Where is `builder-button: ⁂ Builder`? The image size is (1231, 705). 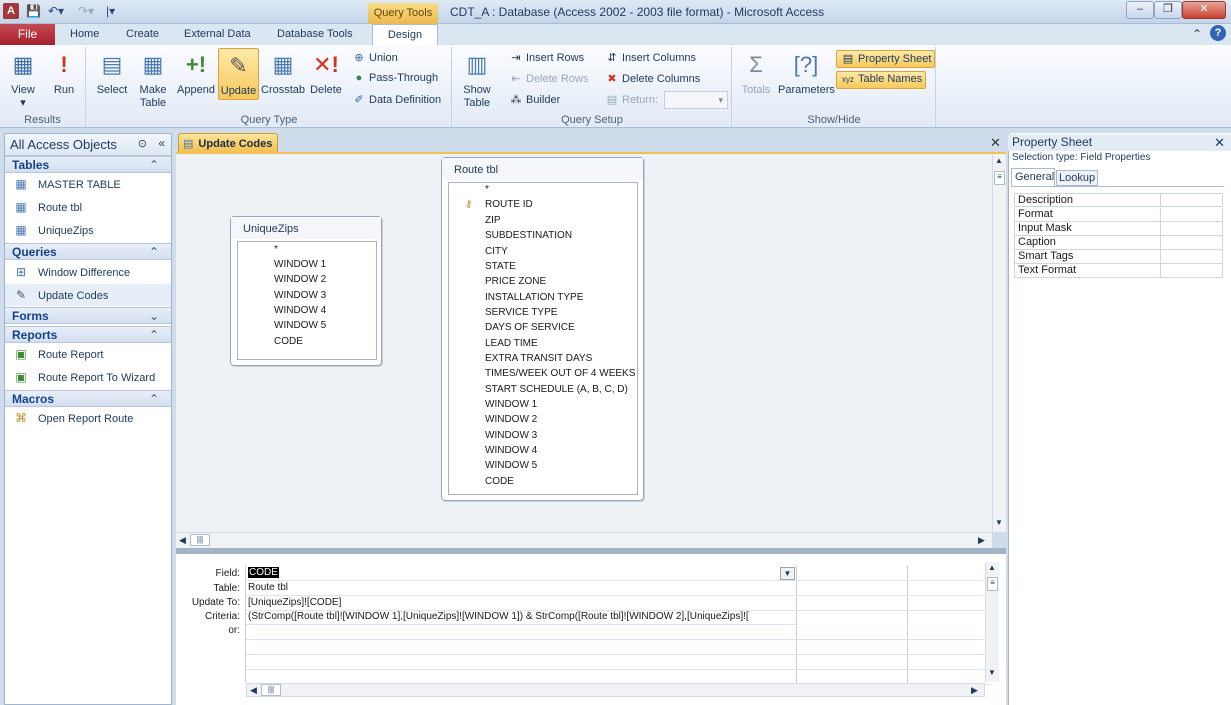 builder-button: ⁂ Builder is located at coordinates (534, 99).